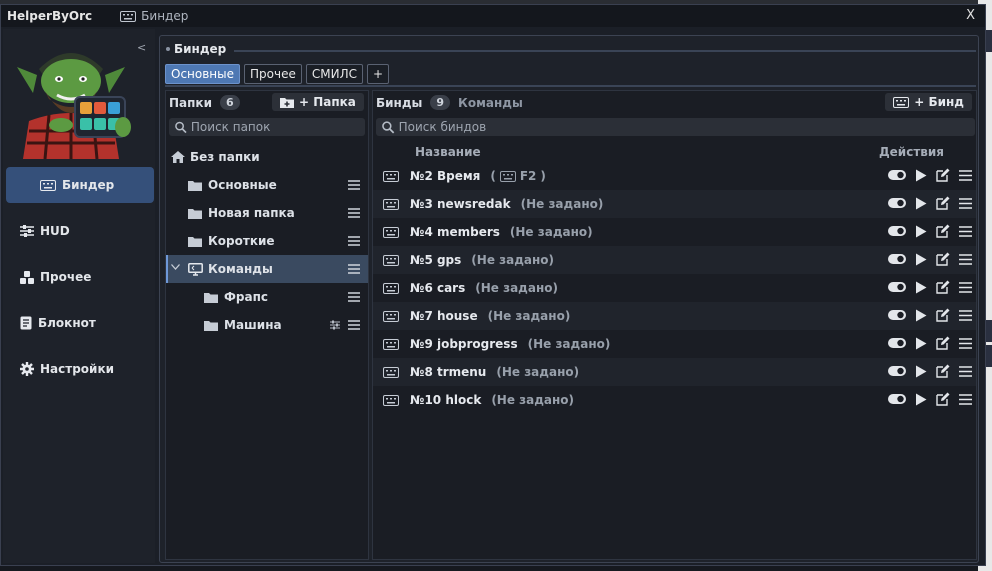 Image resolution: width=992 pixels, height=571 pixels. What do you see at coordinates (928, 102) in the screenshot?
I see `add-bind-button: + Бинд` at bounding box center [928, 102].